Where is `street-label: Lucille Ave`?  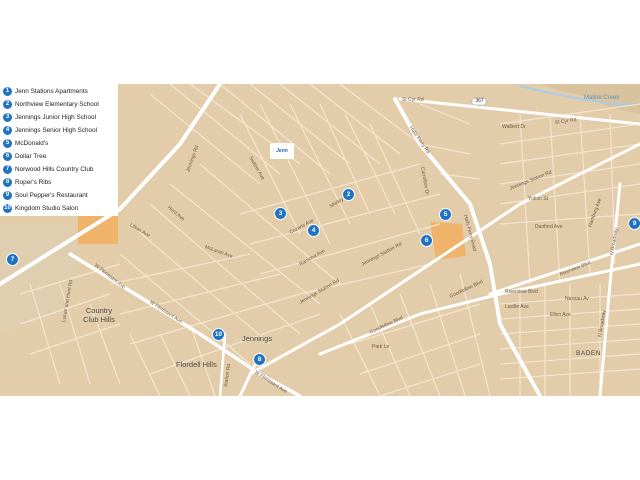 street-label: Lucille Ave is located at coordinates (517, 307).